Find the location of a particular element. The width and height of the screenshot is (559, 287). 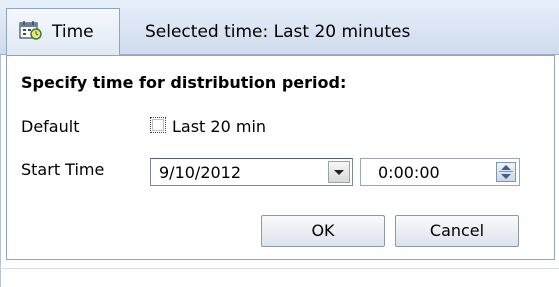

chevron-down-icon is located at coordinates (339, 172).